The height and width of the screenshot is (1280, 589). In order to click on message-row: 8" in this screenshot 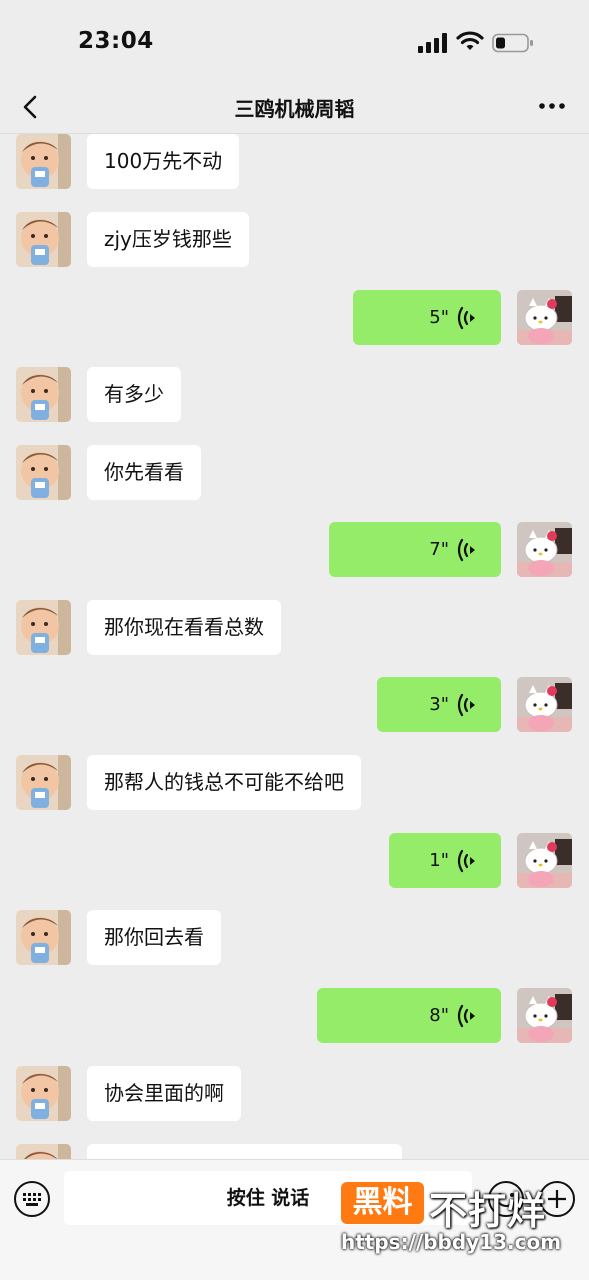, I will do `click(294, 1017)`.